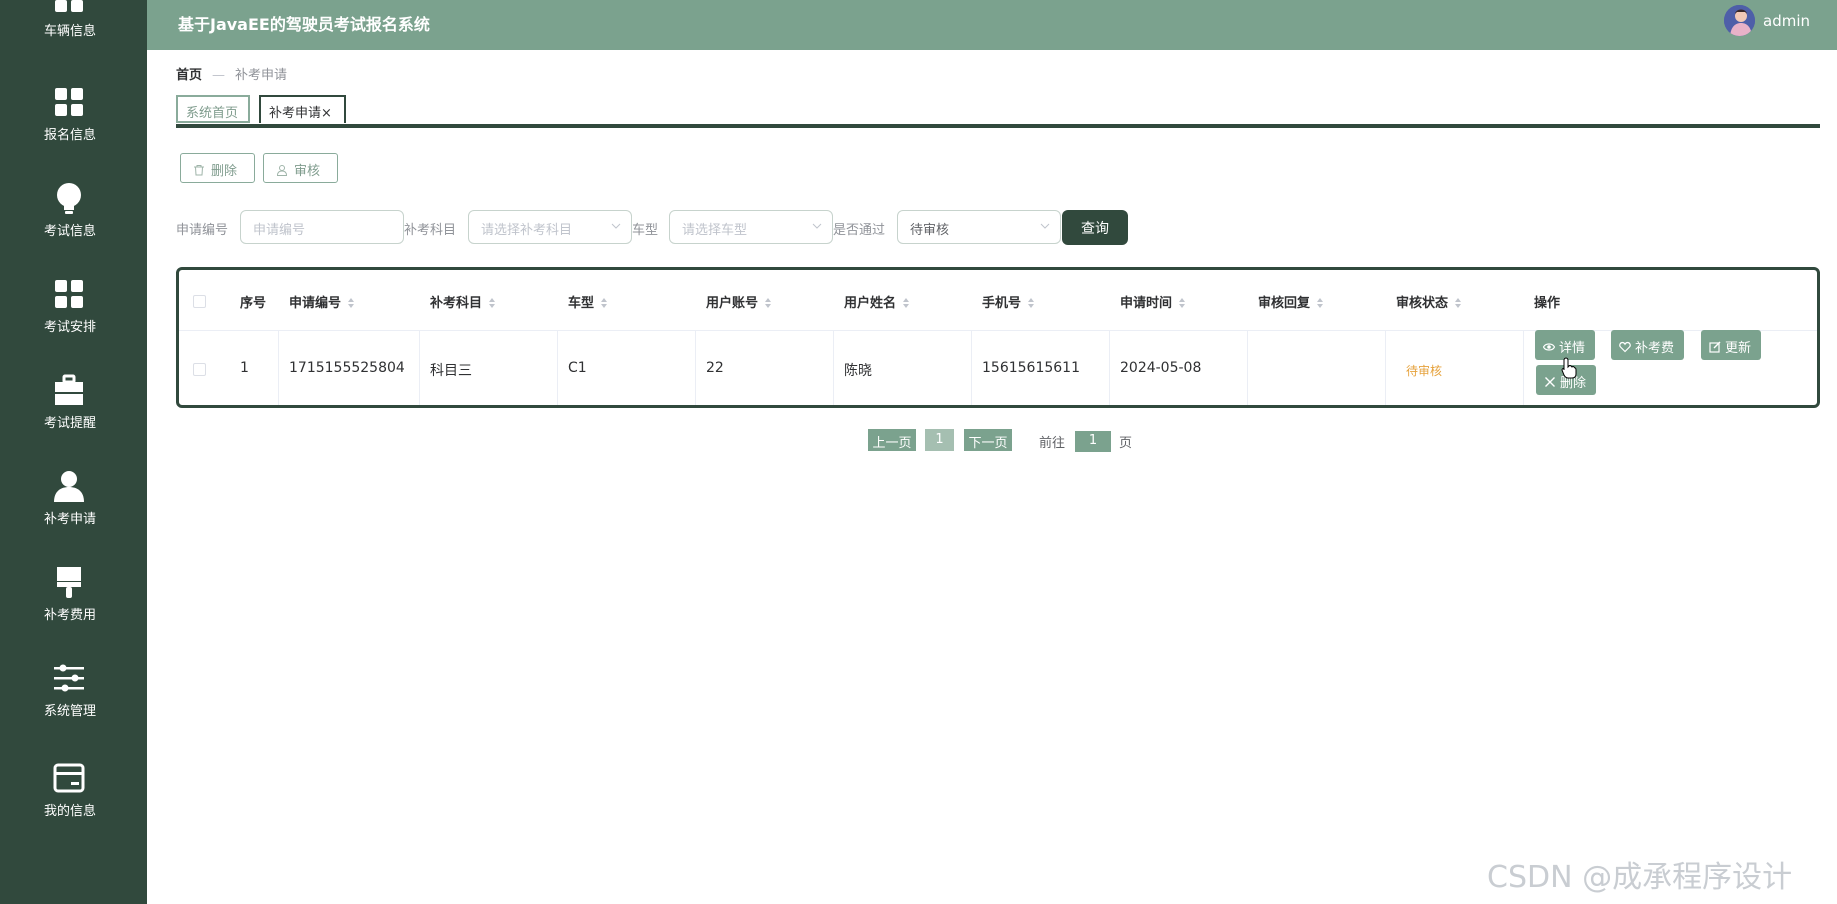 The width and height of the screenshot is (1837, 904). What do you see at coordinates (751, 227) in the screenshot?
I see `car-type-select: 请选择车型` at bounding box center [751, 227].